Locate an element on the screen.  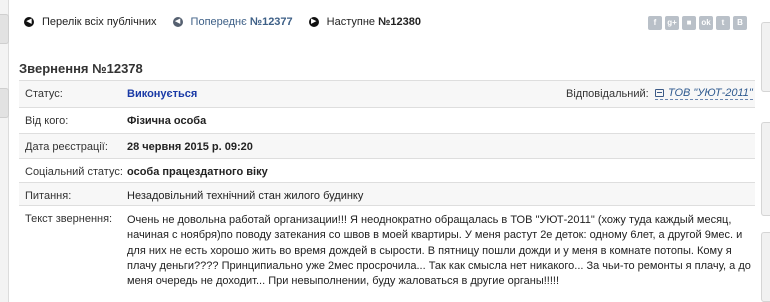
responsible-link: ТОВ "УЮТ-2011" is located at coordinates (704, 93).